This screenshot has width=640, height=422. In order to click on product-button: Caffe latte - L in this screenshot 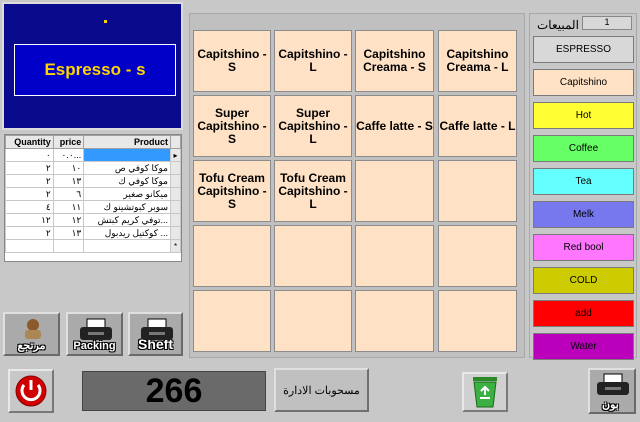, I will do `click(477, 126)`.